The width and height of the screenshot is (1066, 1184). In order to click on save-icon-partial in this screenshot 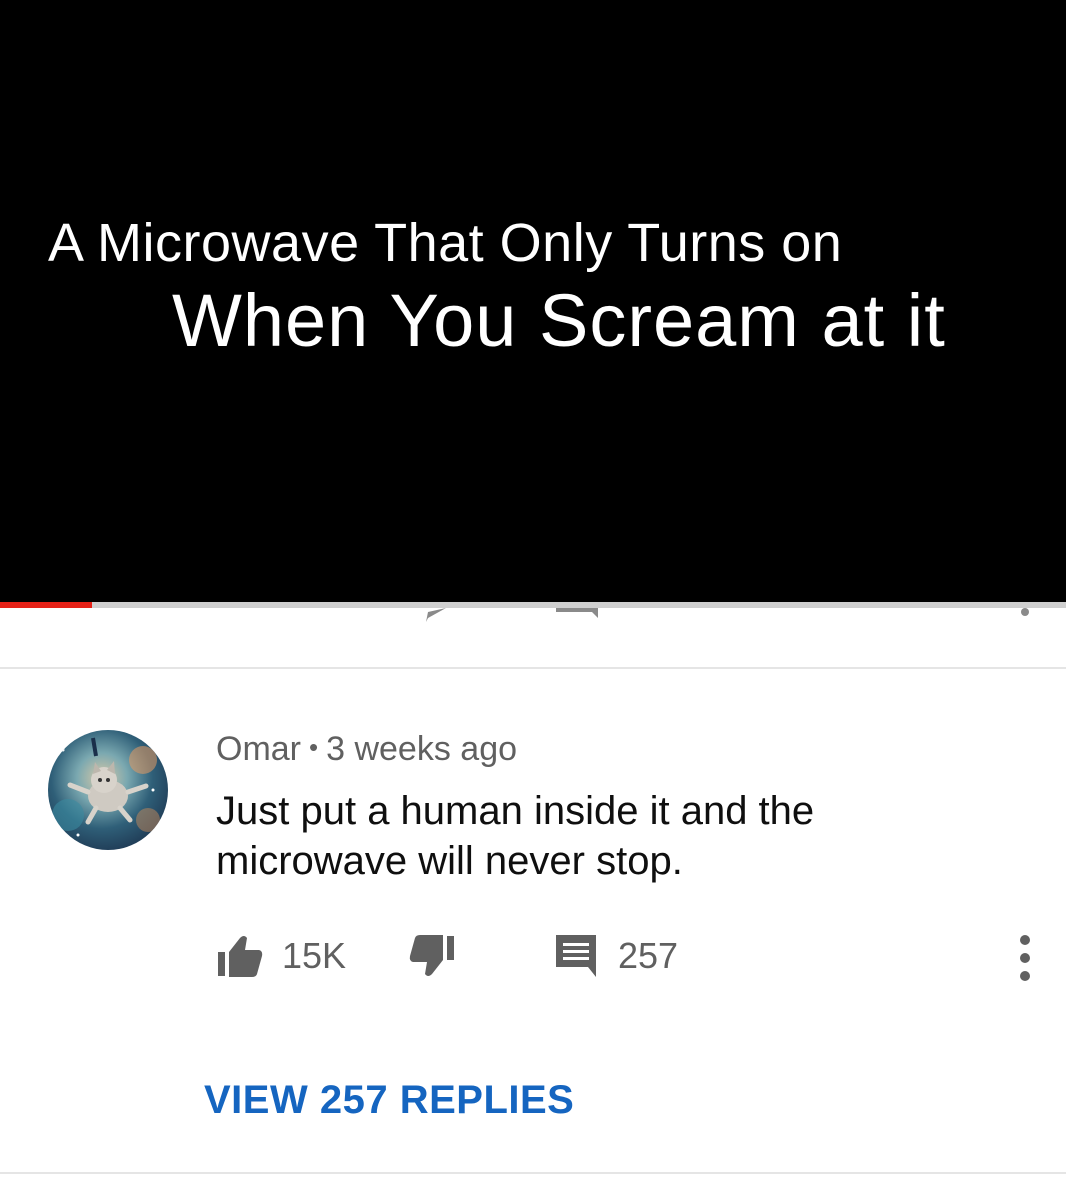, I will do `click(577, 613)`.